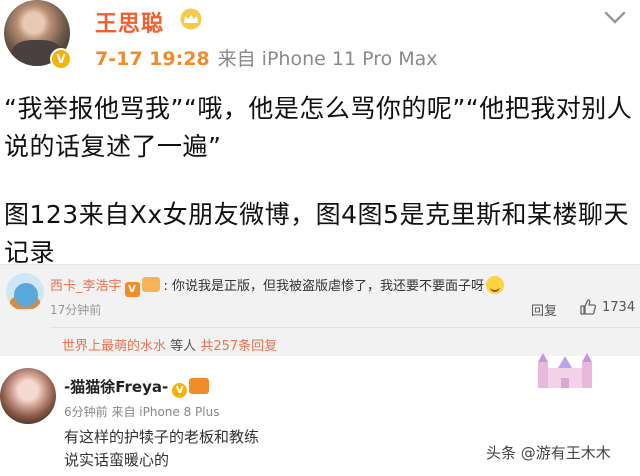 The width and height of the screenshot is (640, 476). What do you see at coordinates (328, 286) in the screenshot?
I see `comment-body: 你说我是正版，但我被盗版虐惨了，我还要不要面子呀` at bounding box center [328, 286].